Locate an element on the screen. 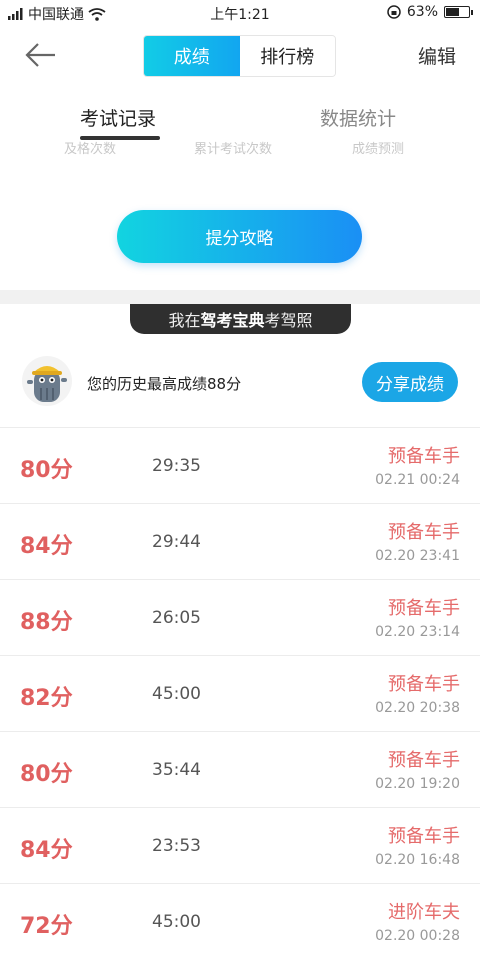  back-arrow-icon is located at coordinates (41, 55).